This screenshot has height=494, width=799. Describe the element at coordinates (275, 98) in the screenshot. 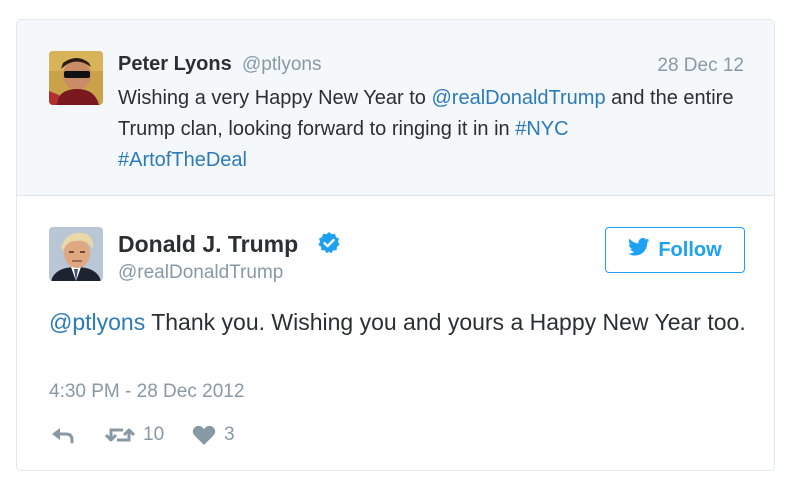

I see `quoted-text-part: Wishing a very Happy New Year to` at that location.